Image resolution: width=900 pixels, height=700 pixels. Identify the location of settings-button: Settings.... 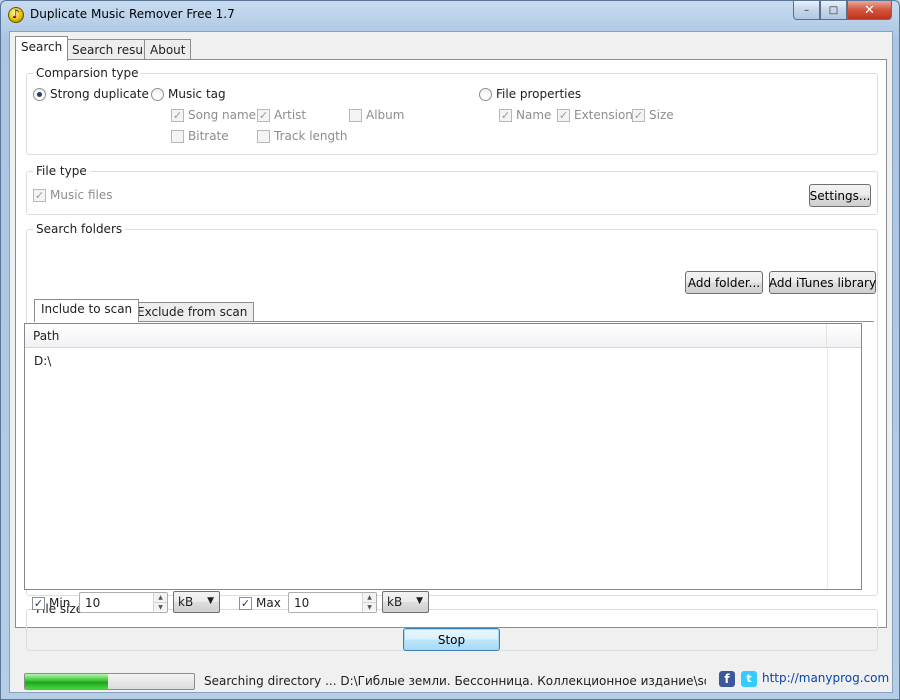
(840, 195).